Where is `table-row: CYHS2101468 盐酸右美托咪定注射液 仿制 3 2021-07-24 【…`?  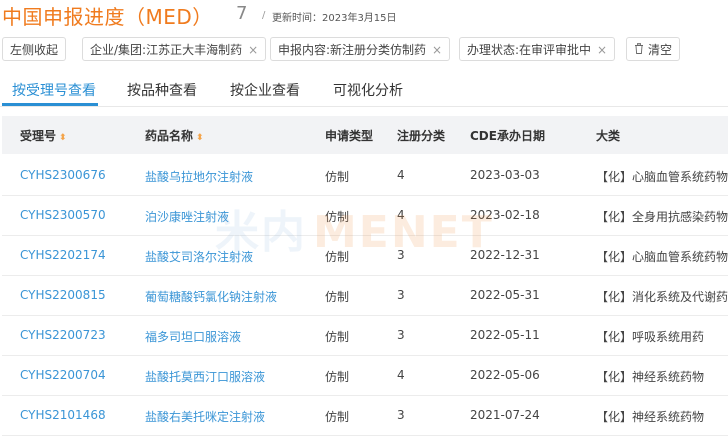 table-row: CYHS2101468 盐酸右美托咪定注射液 仿制 3 2021-07-24 【… is located at coordinates (365, 415).